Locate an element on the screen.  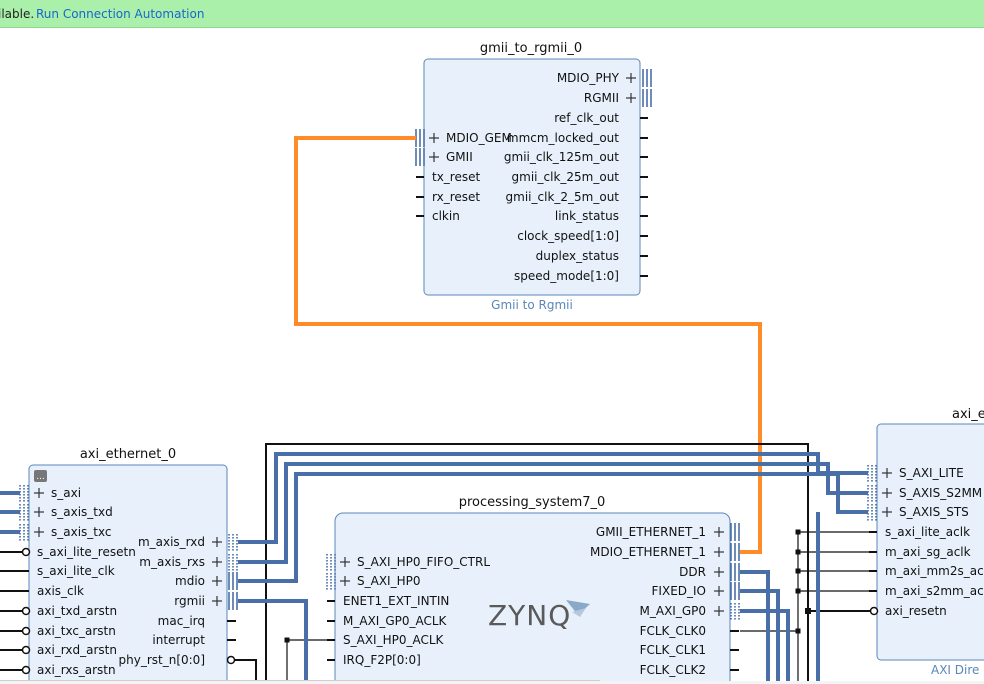
port-mac-irq: mac_irq is located at coordinates (181, 621).